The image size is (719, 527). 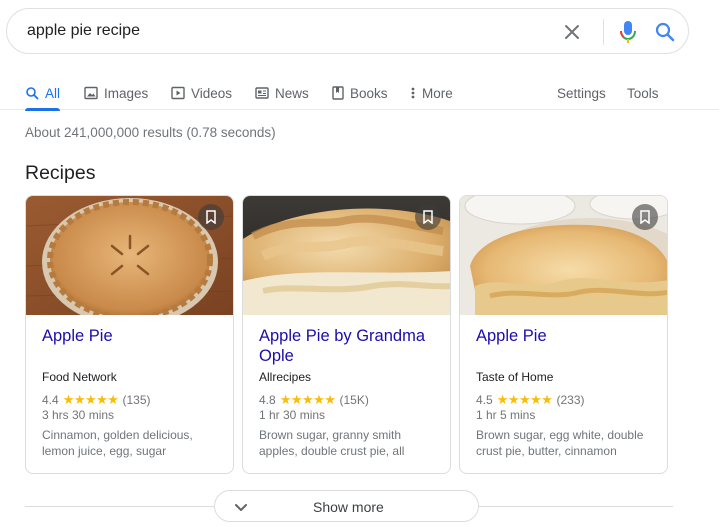 I want to click on tab-label: News, so click(x=292, y=93).